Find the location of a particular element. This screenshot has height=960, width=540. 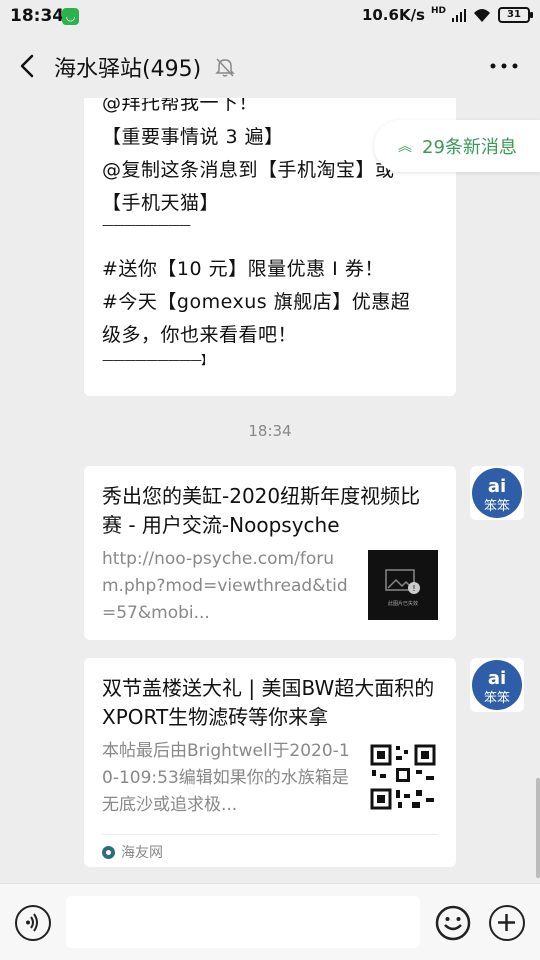

chevron-left-icon is located at coordinates (27, 66).